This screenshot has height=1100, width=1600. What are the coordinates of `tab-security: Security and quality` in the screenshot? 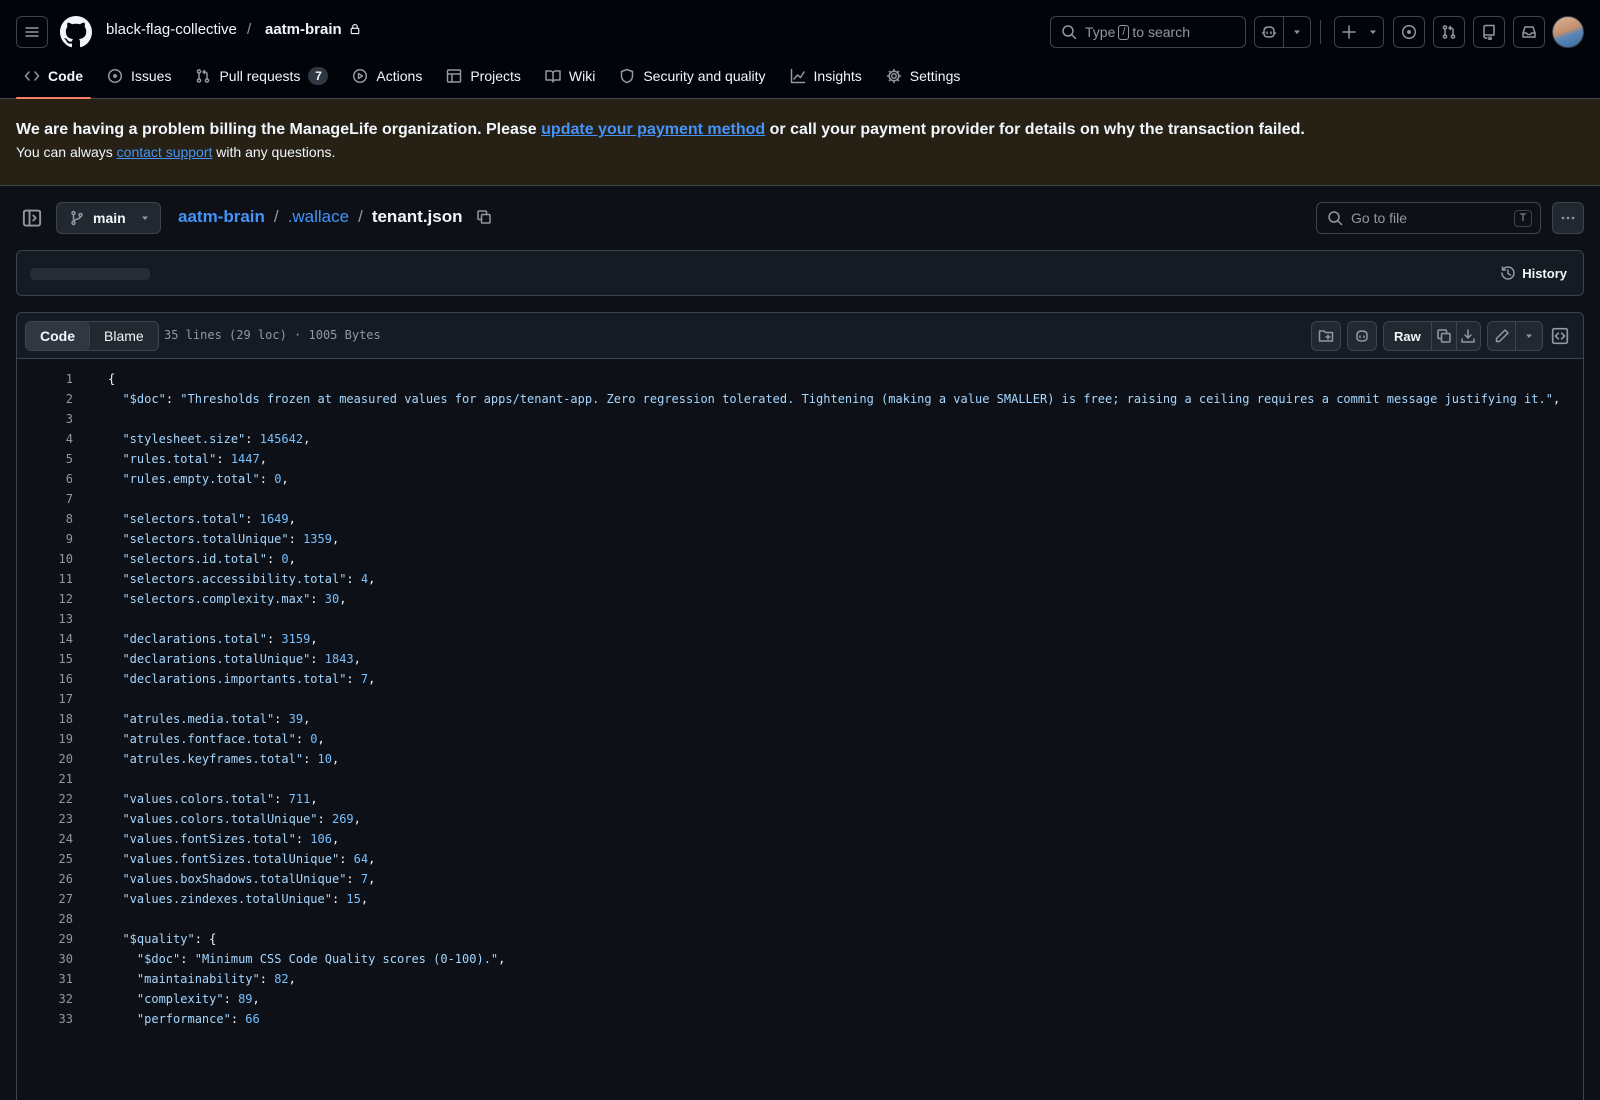 It's located at (692, 76).